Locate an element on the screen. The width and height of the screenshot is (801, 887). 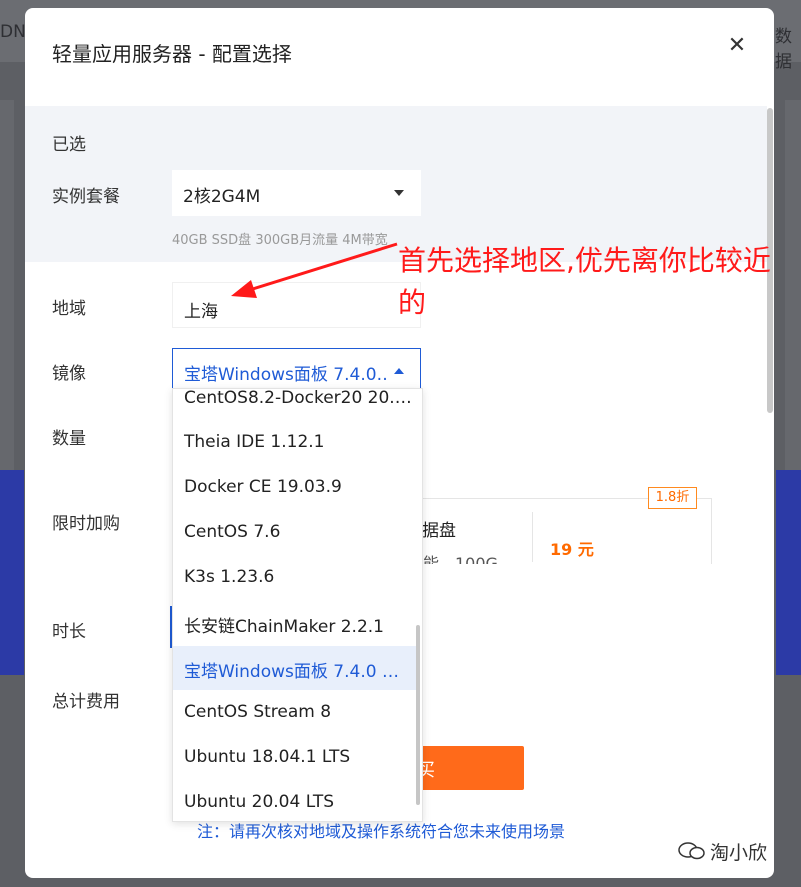
plan-label: 实例套餐 is located at coordinates (86, 197).